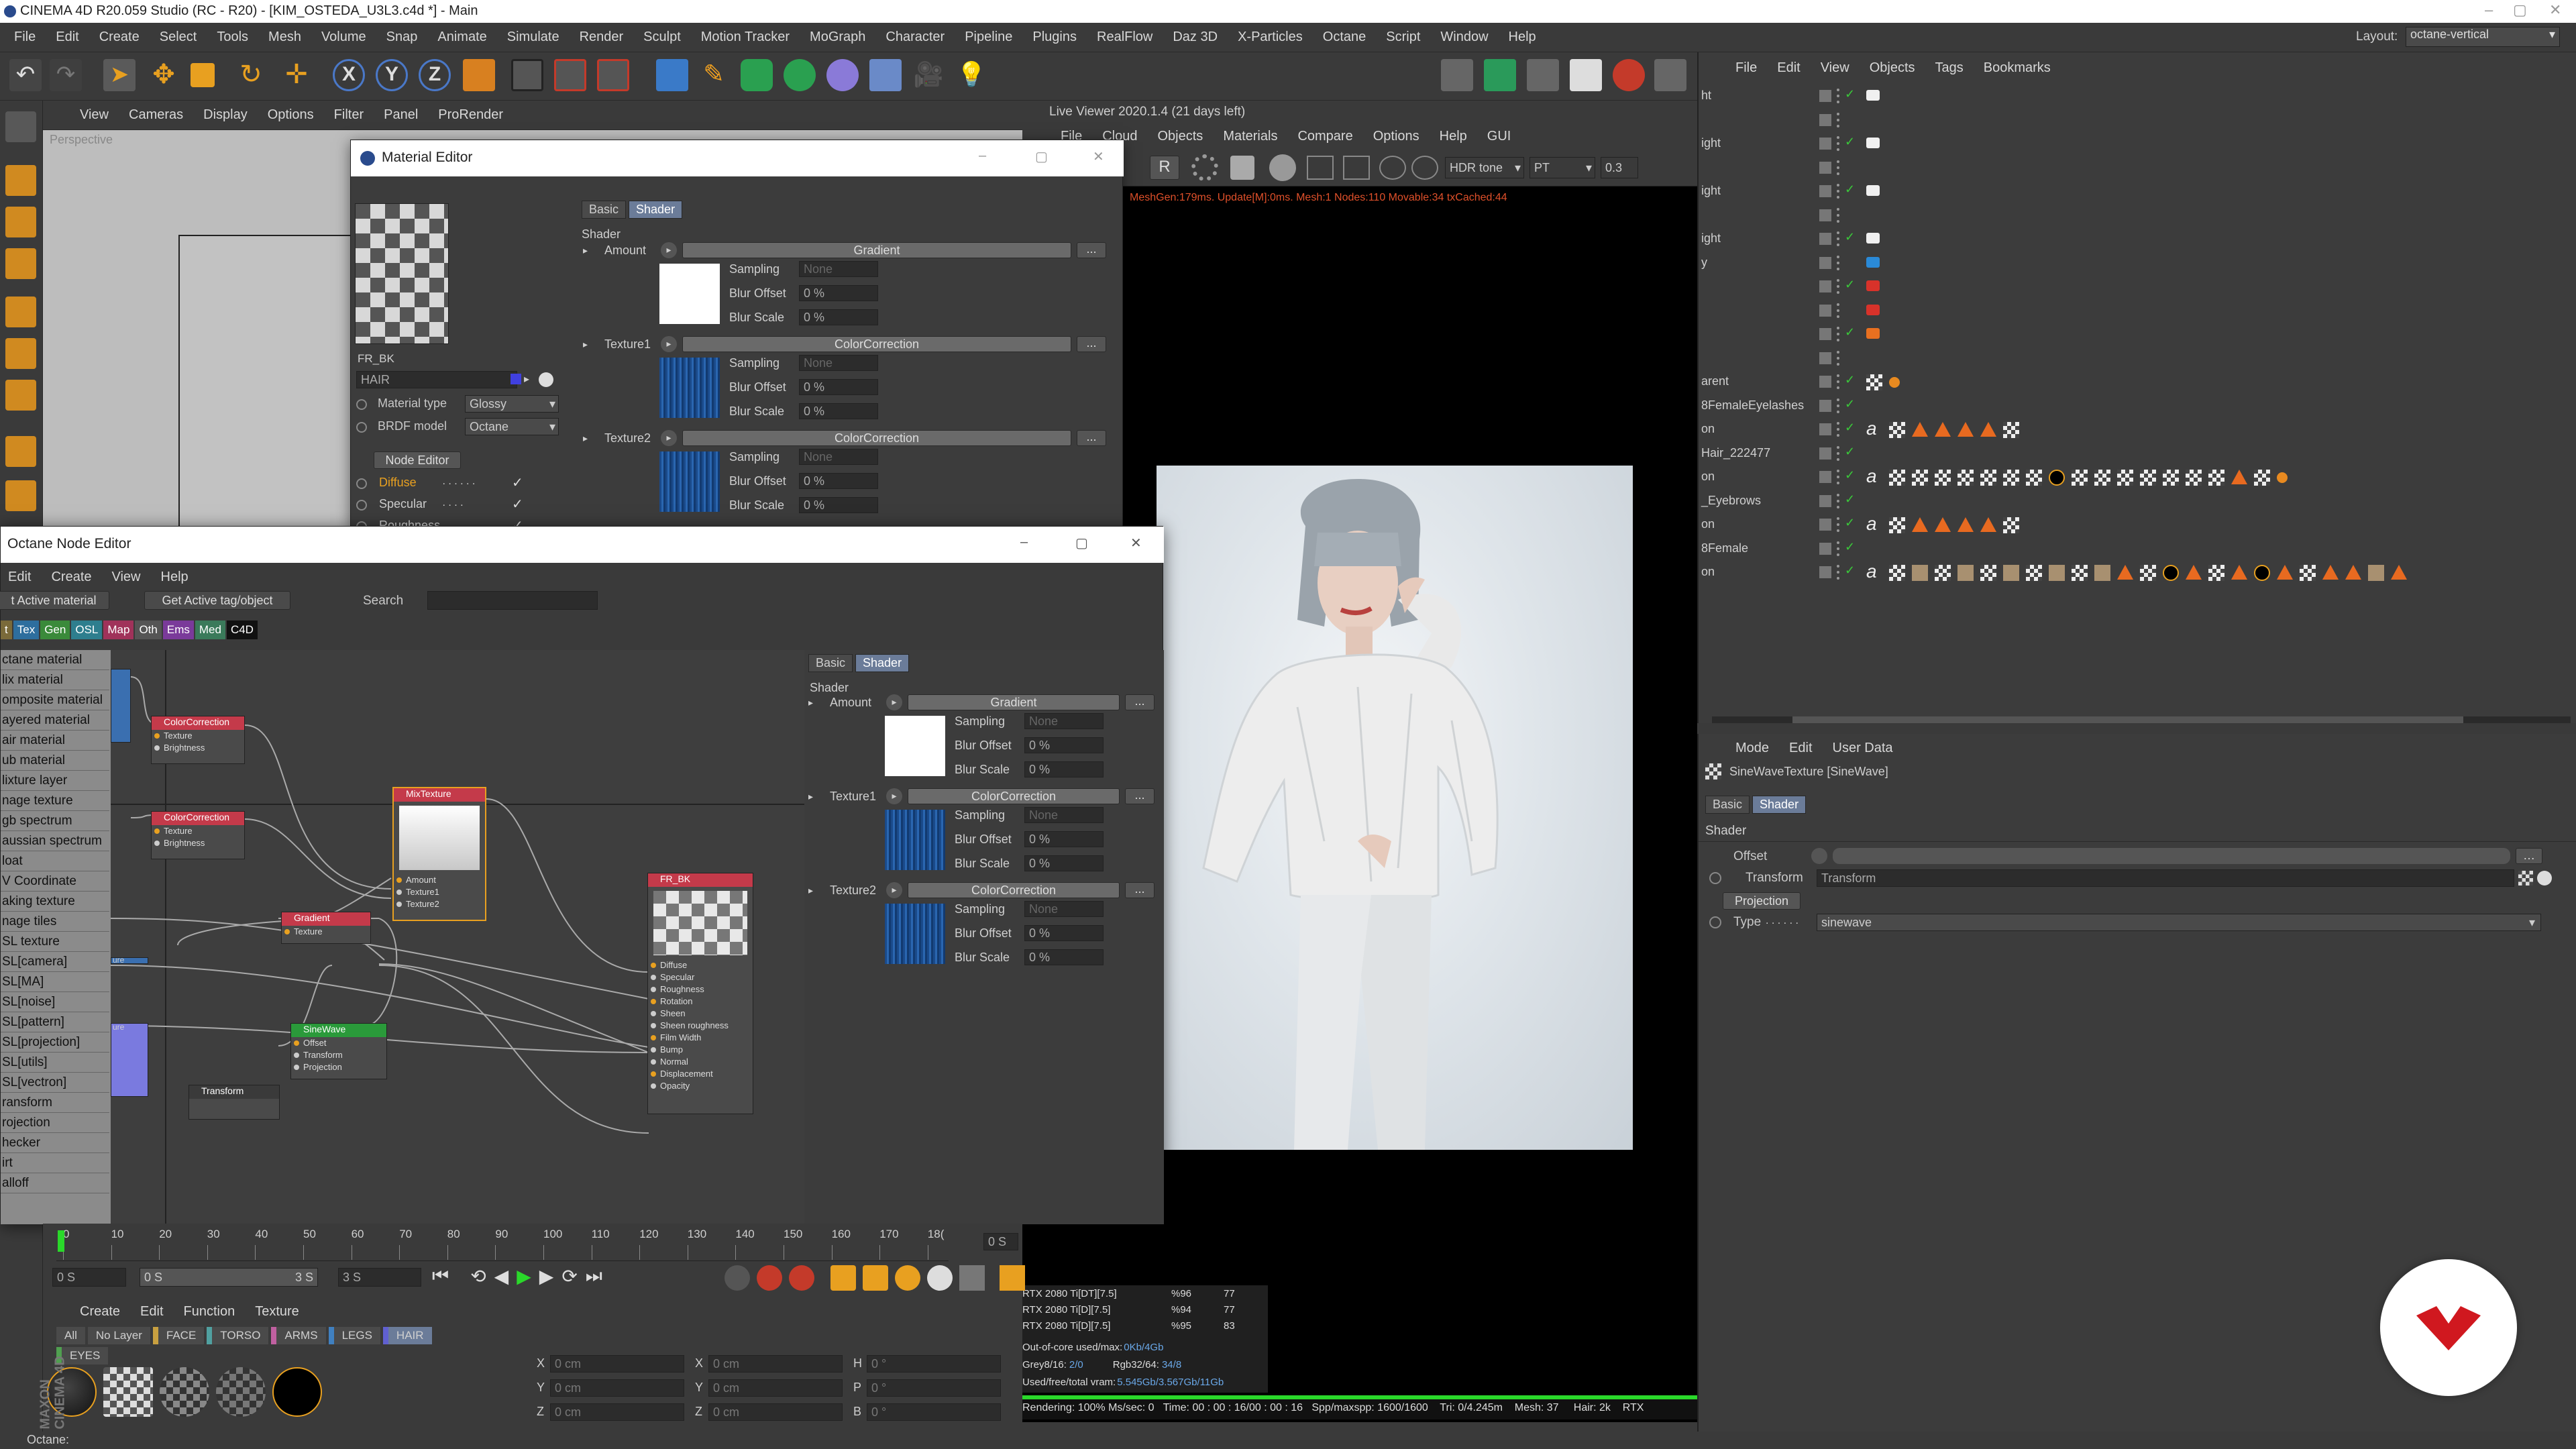 The image size is (2576, 1449). I want to click on obj-menu-edit: Edit, so click(1788, 68).